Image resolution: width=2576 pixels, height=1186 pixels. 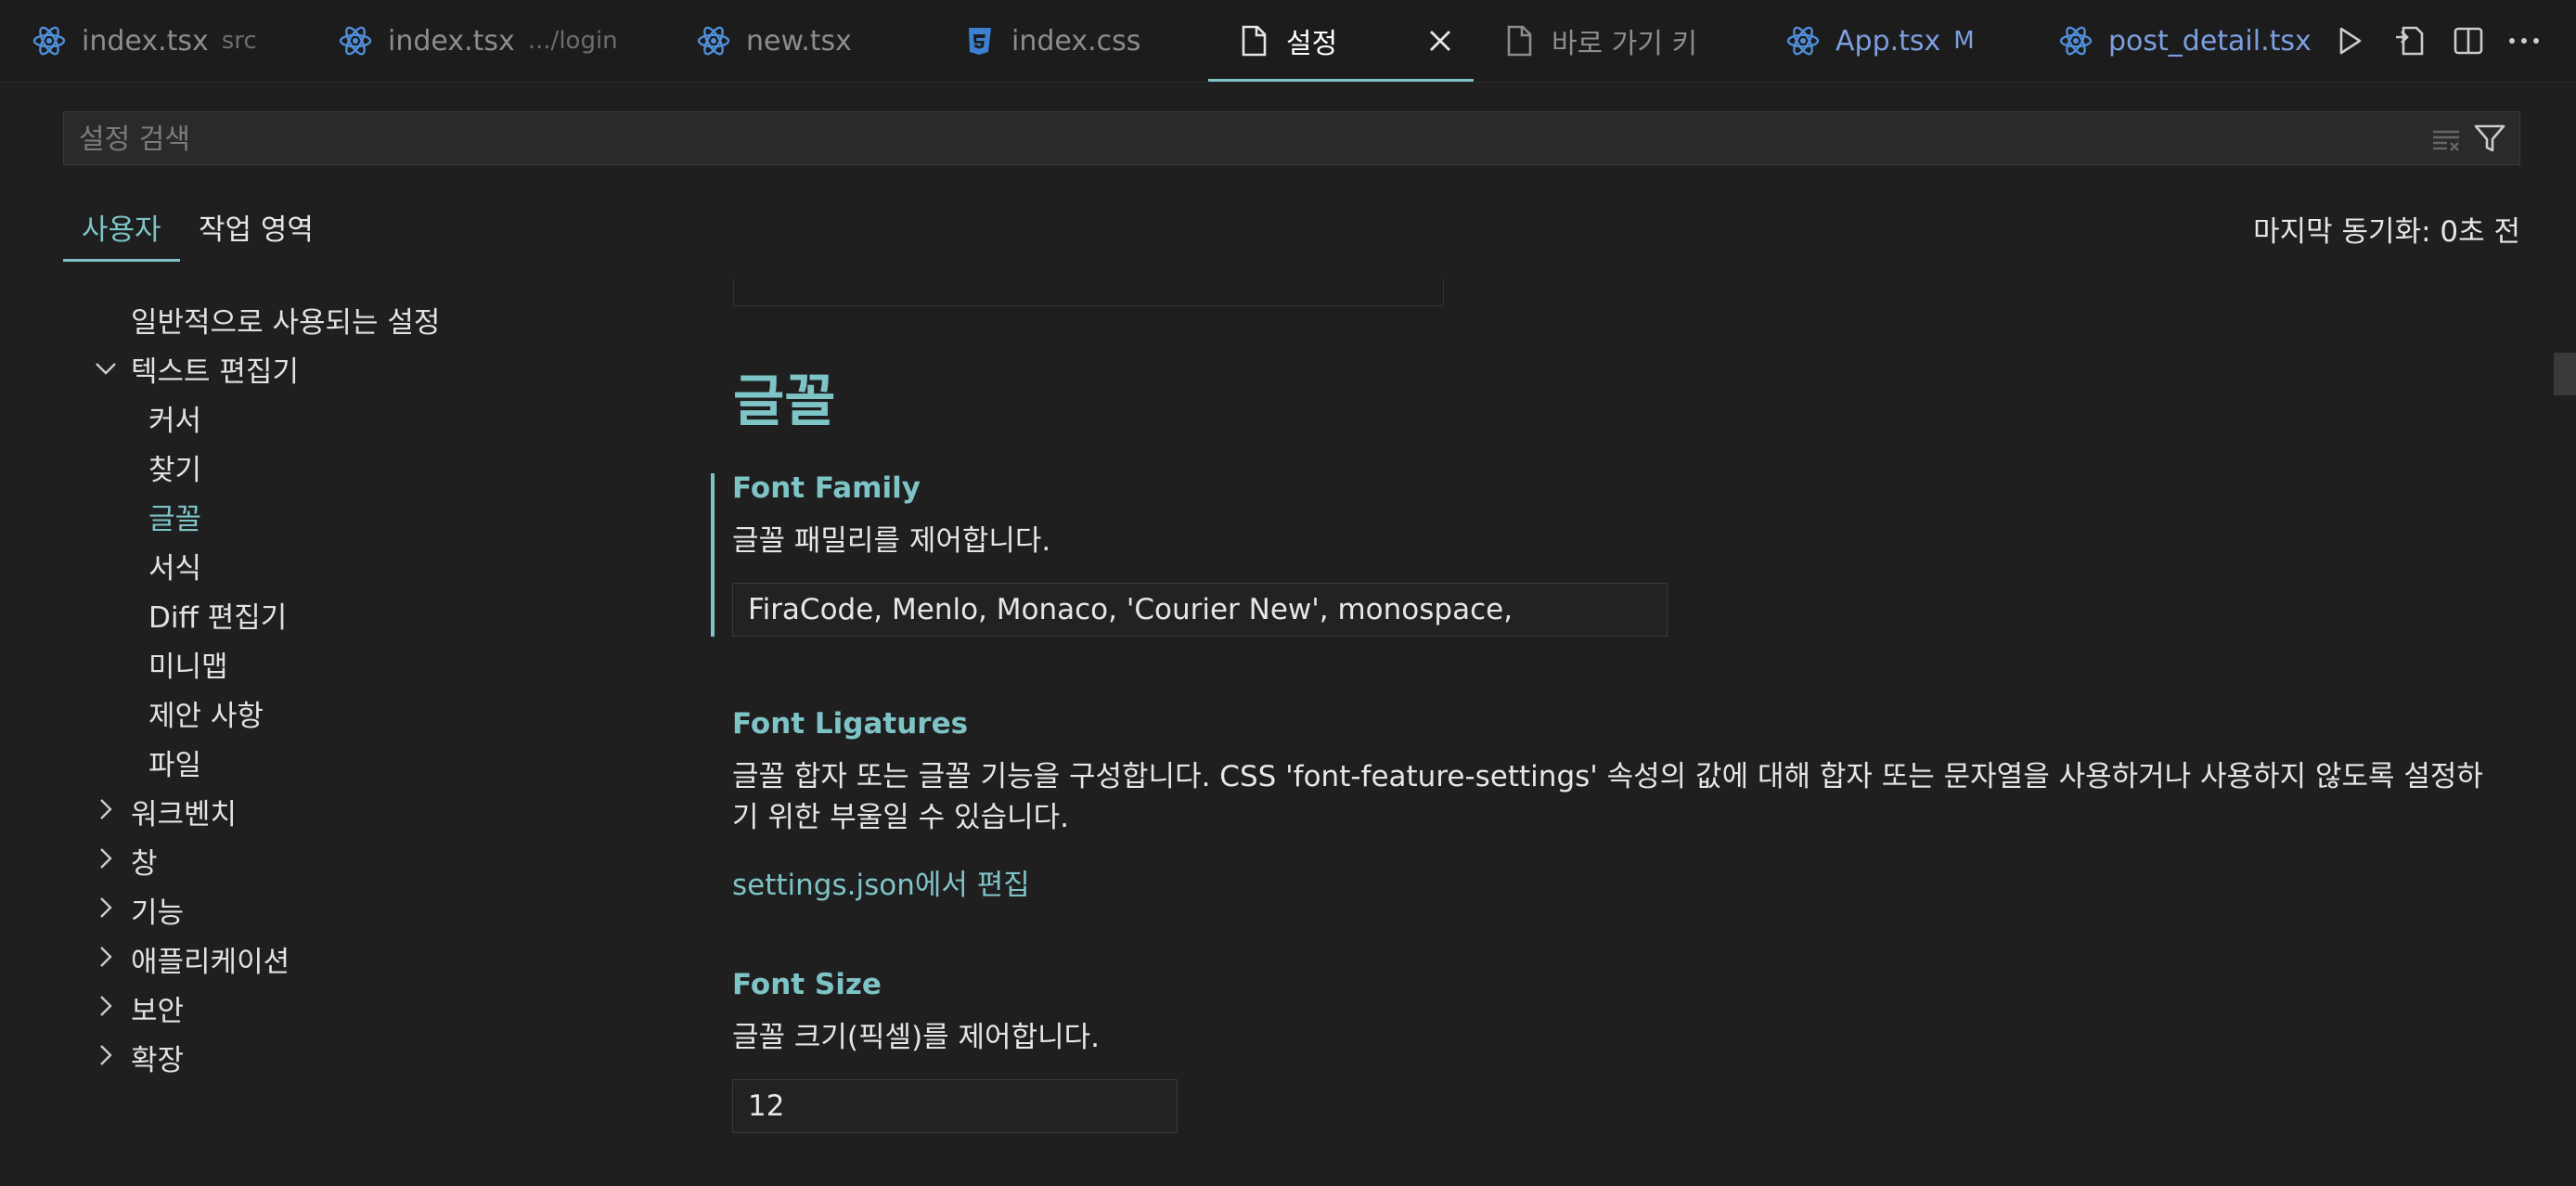 I want to click on setting-desc-font-ligatures-line2: 기 위한 부울일 수 있습니다., so click(x=900, y=817).